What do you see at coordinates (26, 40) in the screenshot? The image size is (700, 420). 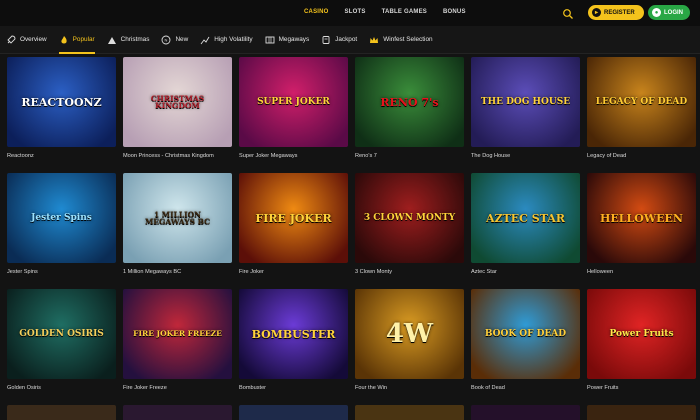 I see `category-overview: Overview` at bounding box center [26, 40].